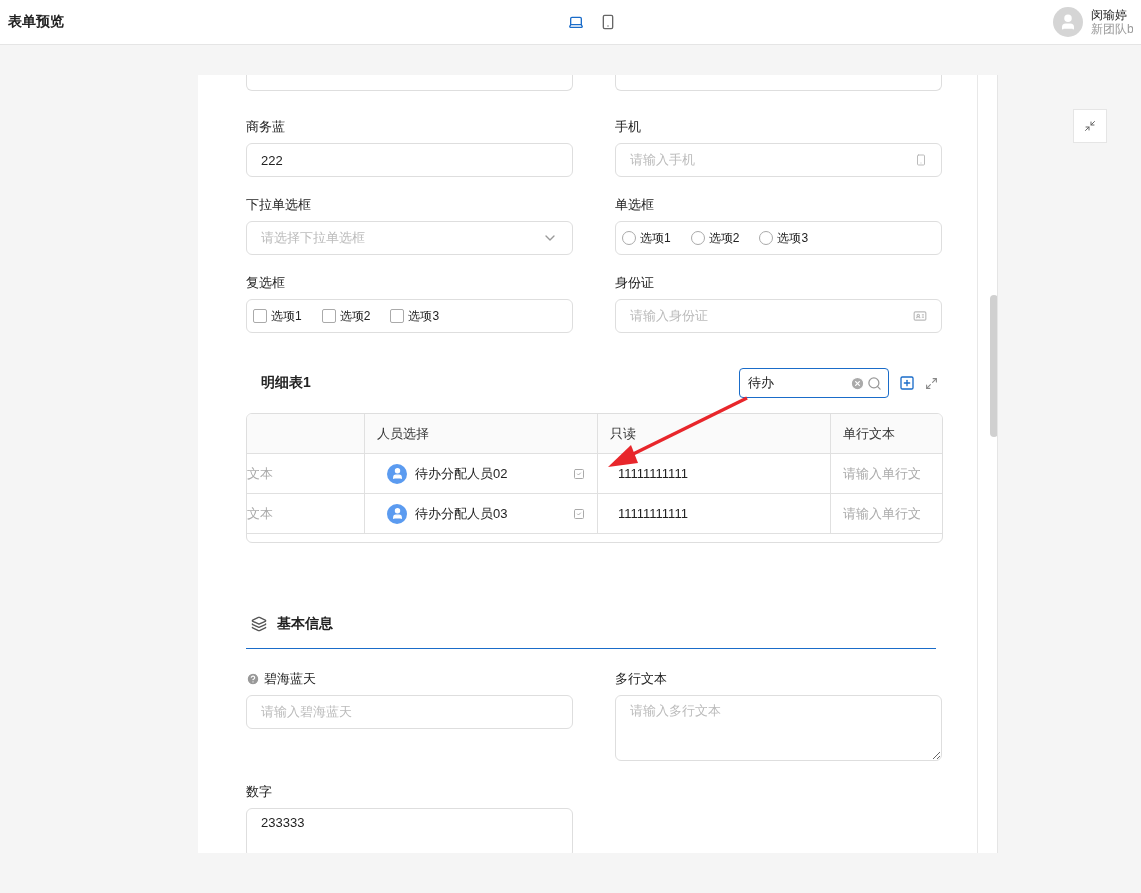  I want to click on clear-icon, so click(857, 383).